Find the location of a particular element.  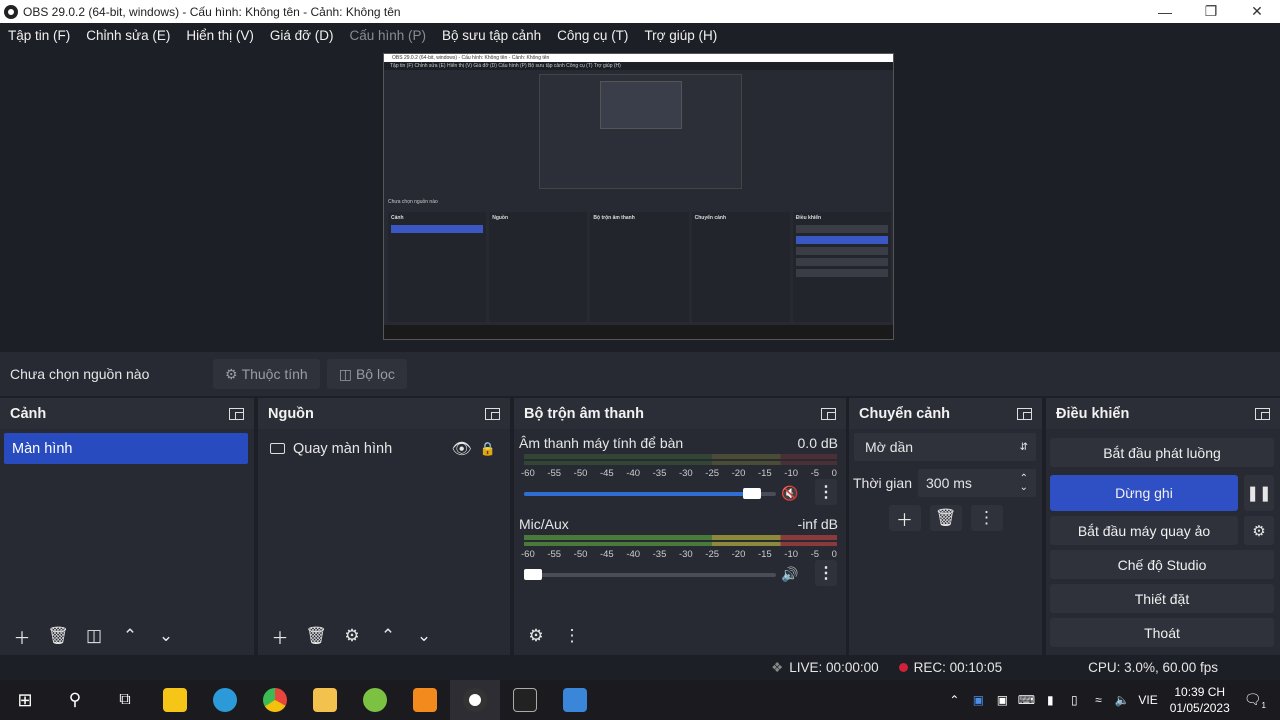

lock-icon: 🔒 is located at coordinates (488, 449).